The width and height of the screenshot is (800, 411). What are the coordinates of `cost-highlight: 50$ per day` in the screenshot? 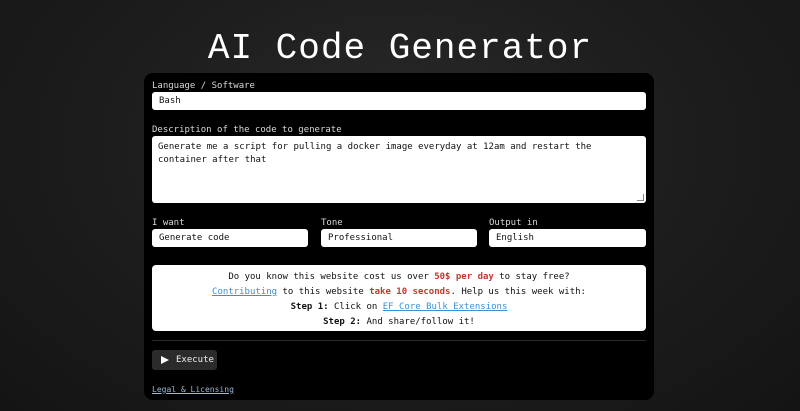 It's located at (464, 277).